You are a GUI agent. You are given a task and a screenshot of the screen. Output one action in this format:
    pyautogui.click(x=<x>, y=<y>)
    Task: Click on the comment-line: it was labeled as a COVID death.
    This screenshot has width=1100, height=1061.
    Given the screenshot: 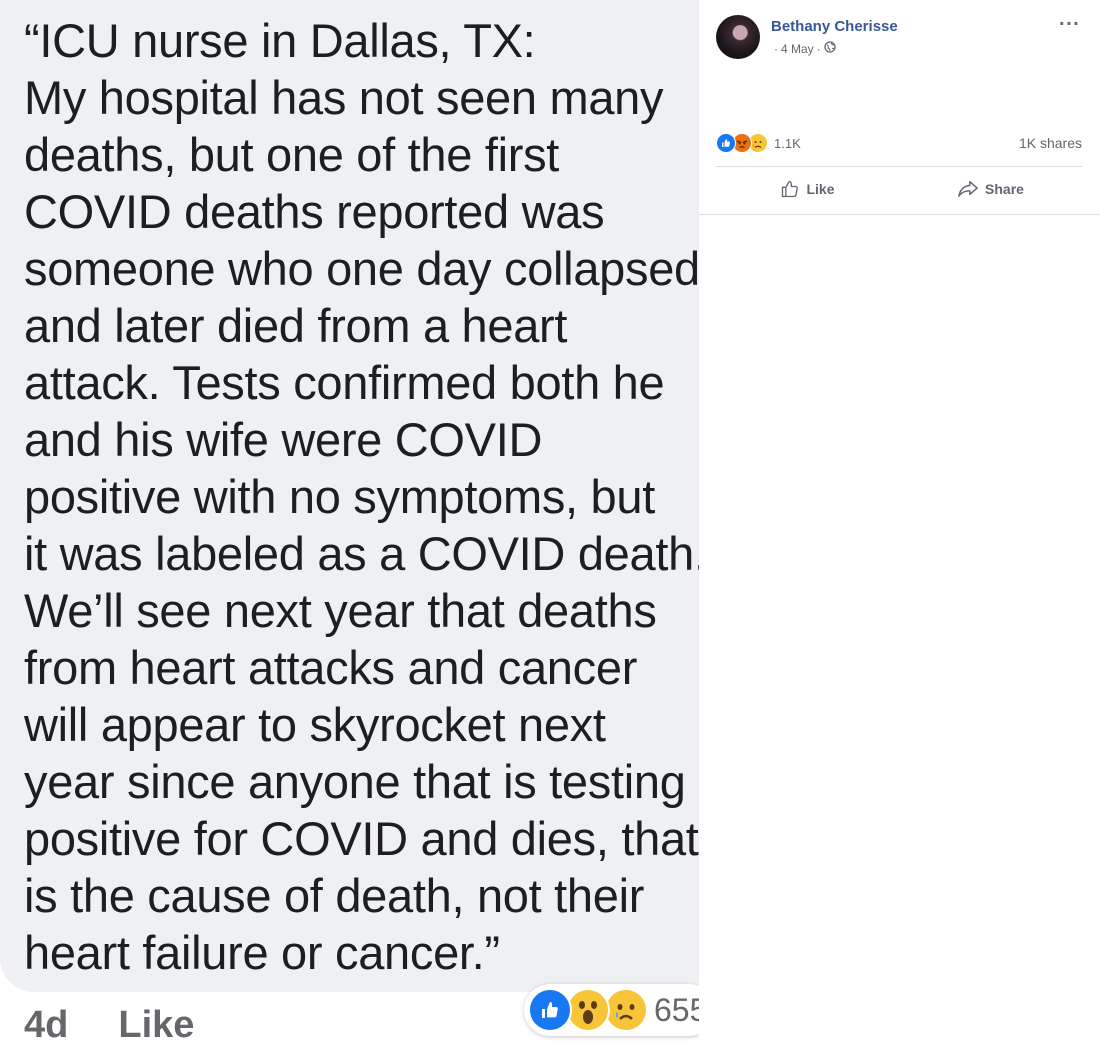 What is the action you would take?
    pyautogui.click(x=361, y=553)
    